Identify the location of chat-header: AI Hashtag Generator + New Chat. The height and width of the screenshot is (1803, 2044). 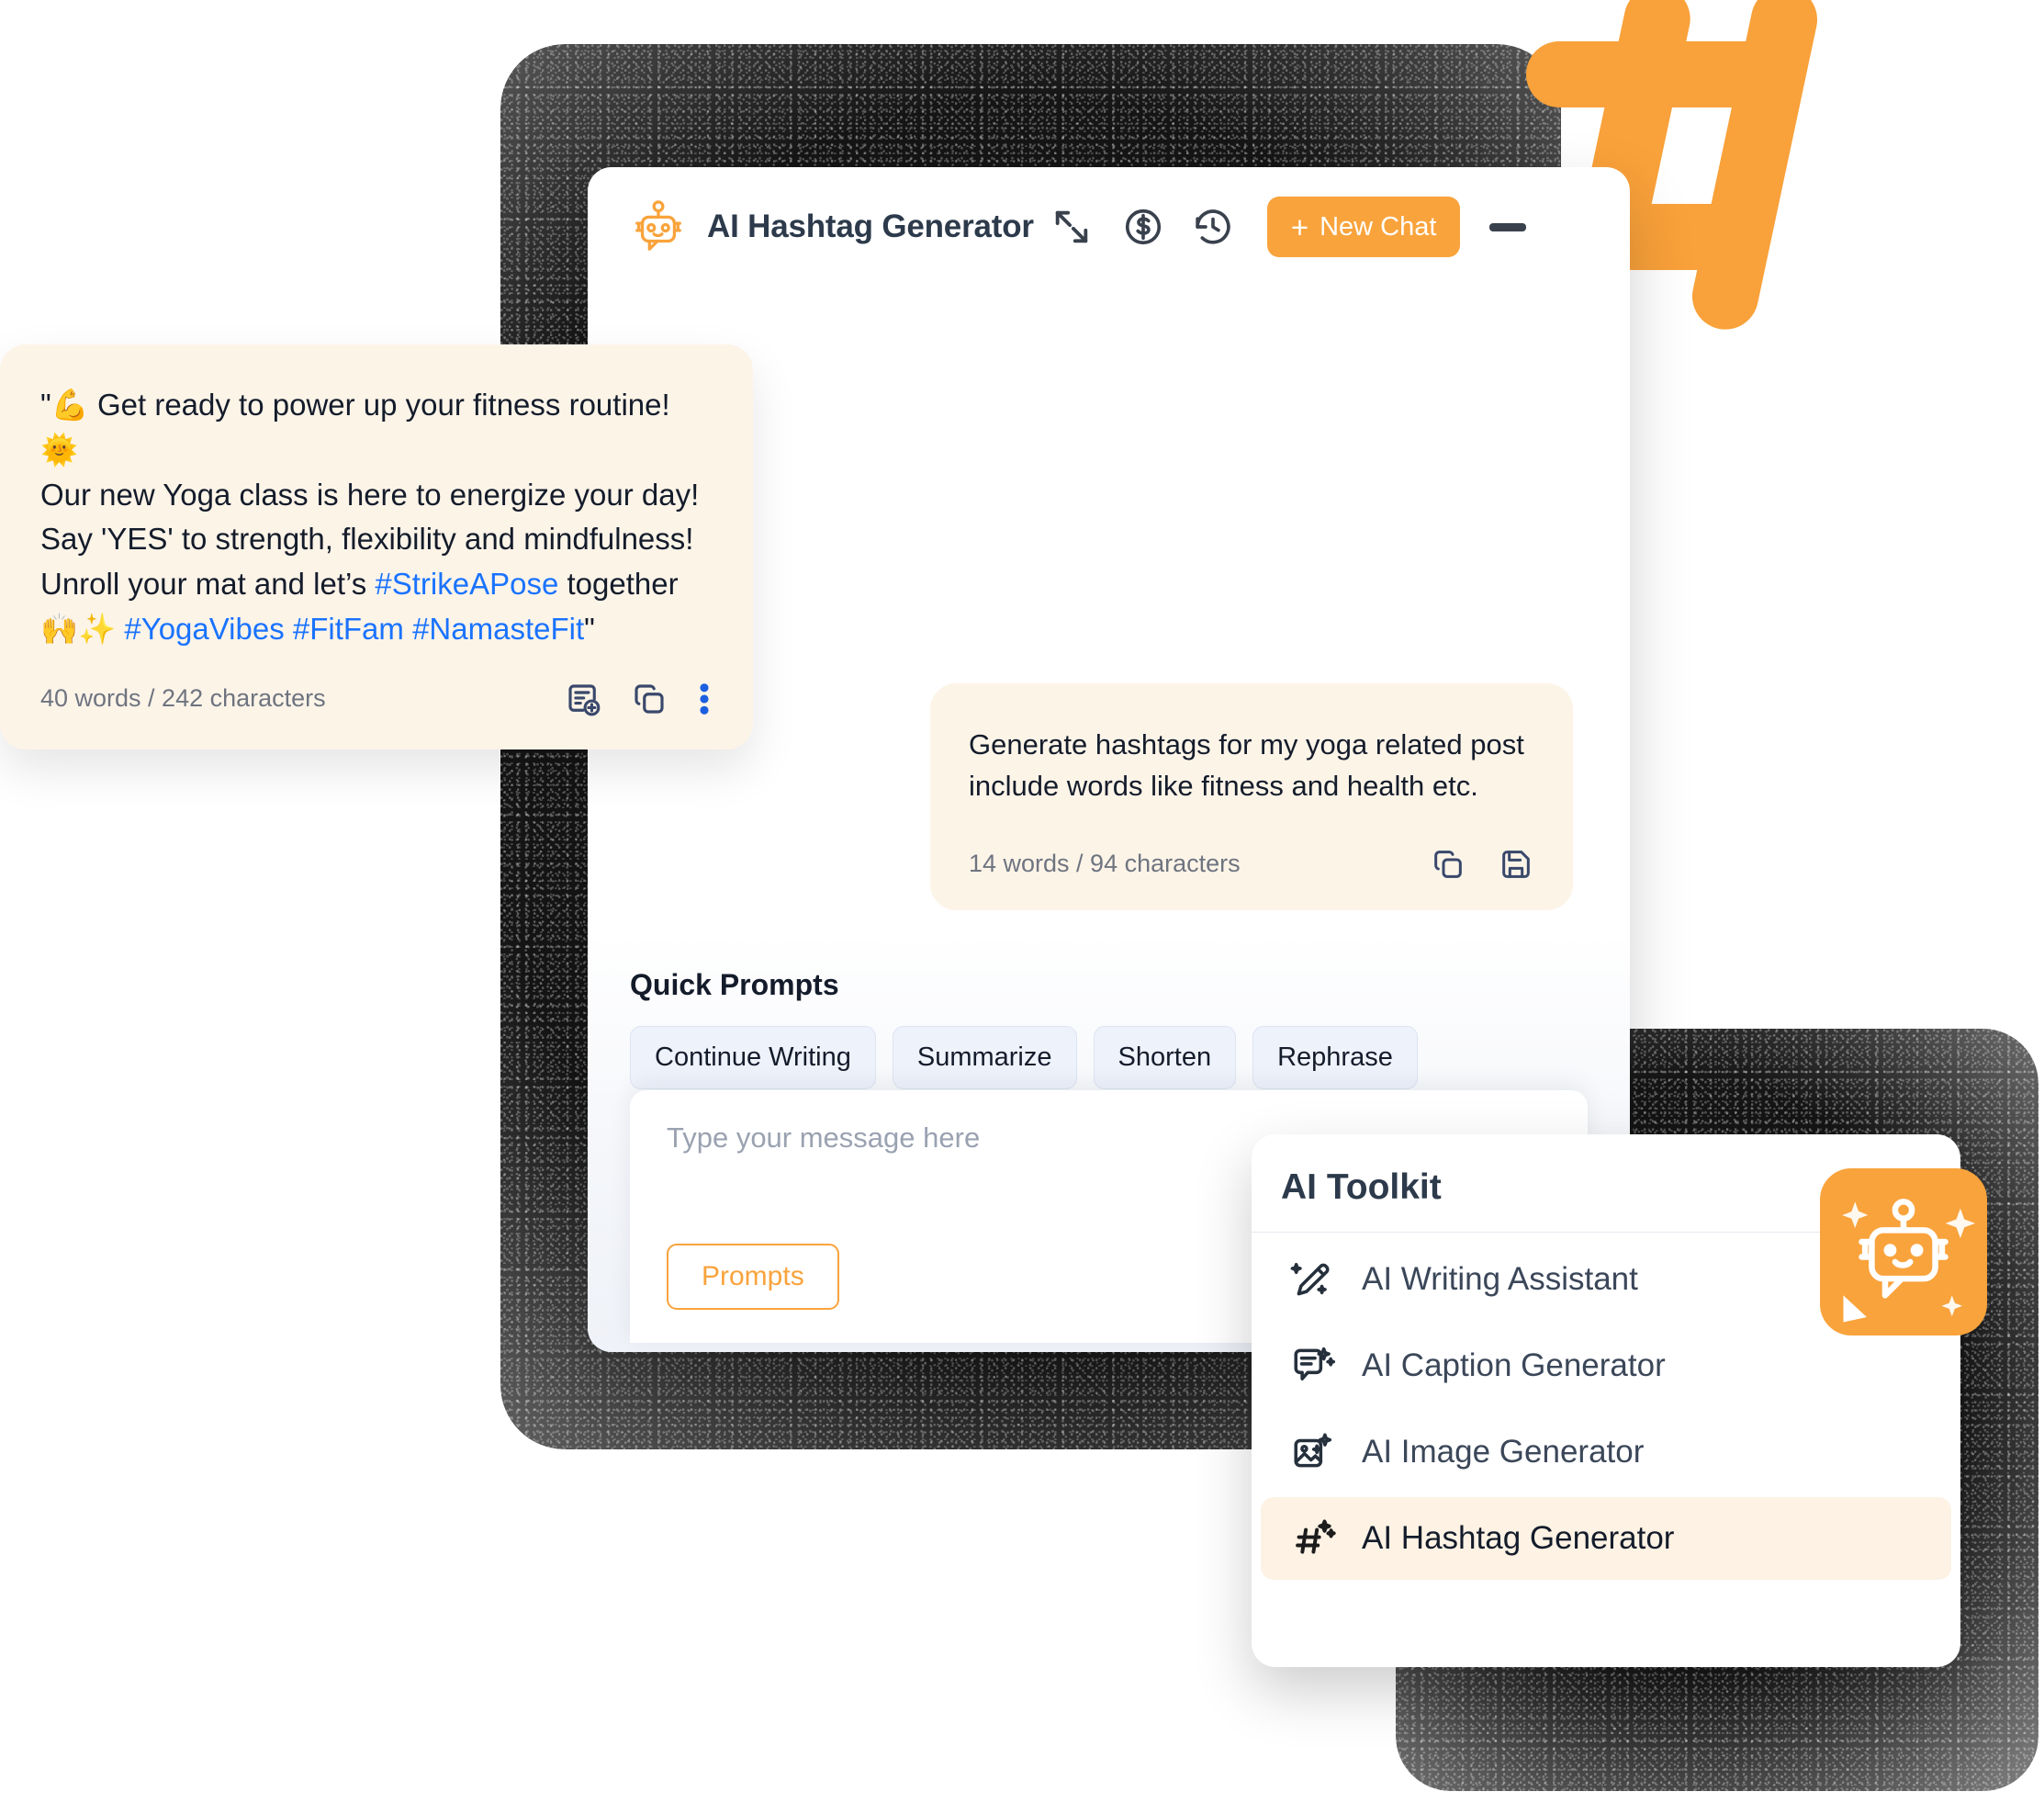
(1109, 227).